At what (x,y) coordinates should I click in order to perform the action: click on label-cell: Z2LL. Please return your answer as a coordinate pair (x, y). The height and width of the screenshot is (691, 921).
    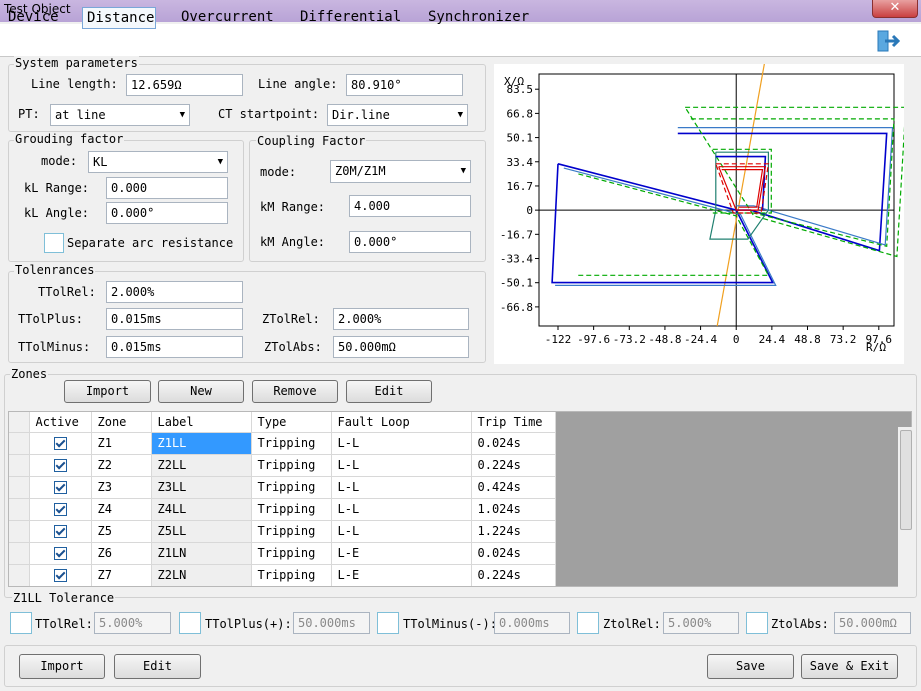
    Looking at the image, I should click on (201, 465).